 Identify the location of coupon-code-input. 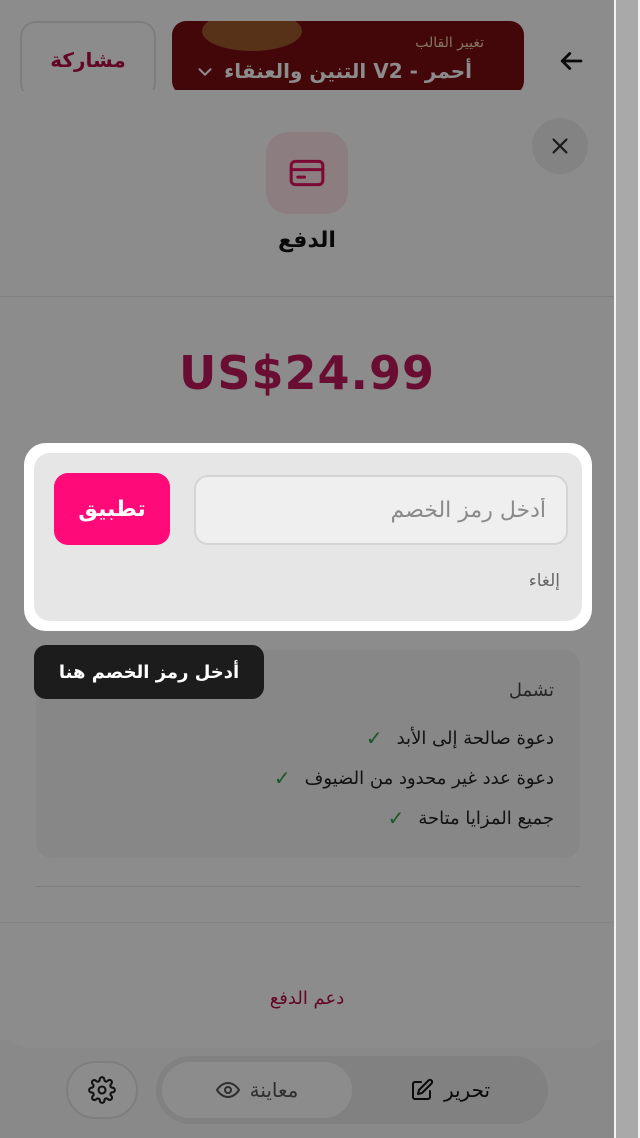
(381, 510).